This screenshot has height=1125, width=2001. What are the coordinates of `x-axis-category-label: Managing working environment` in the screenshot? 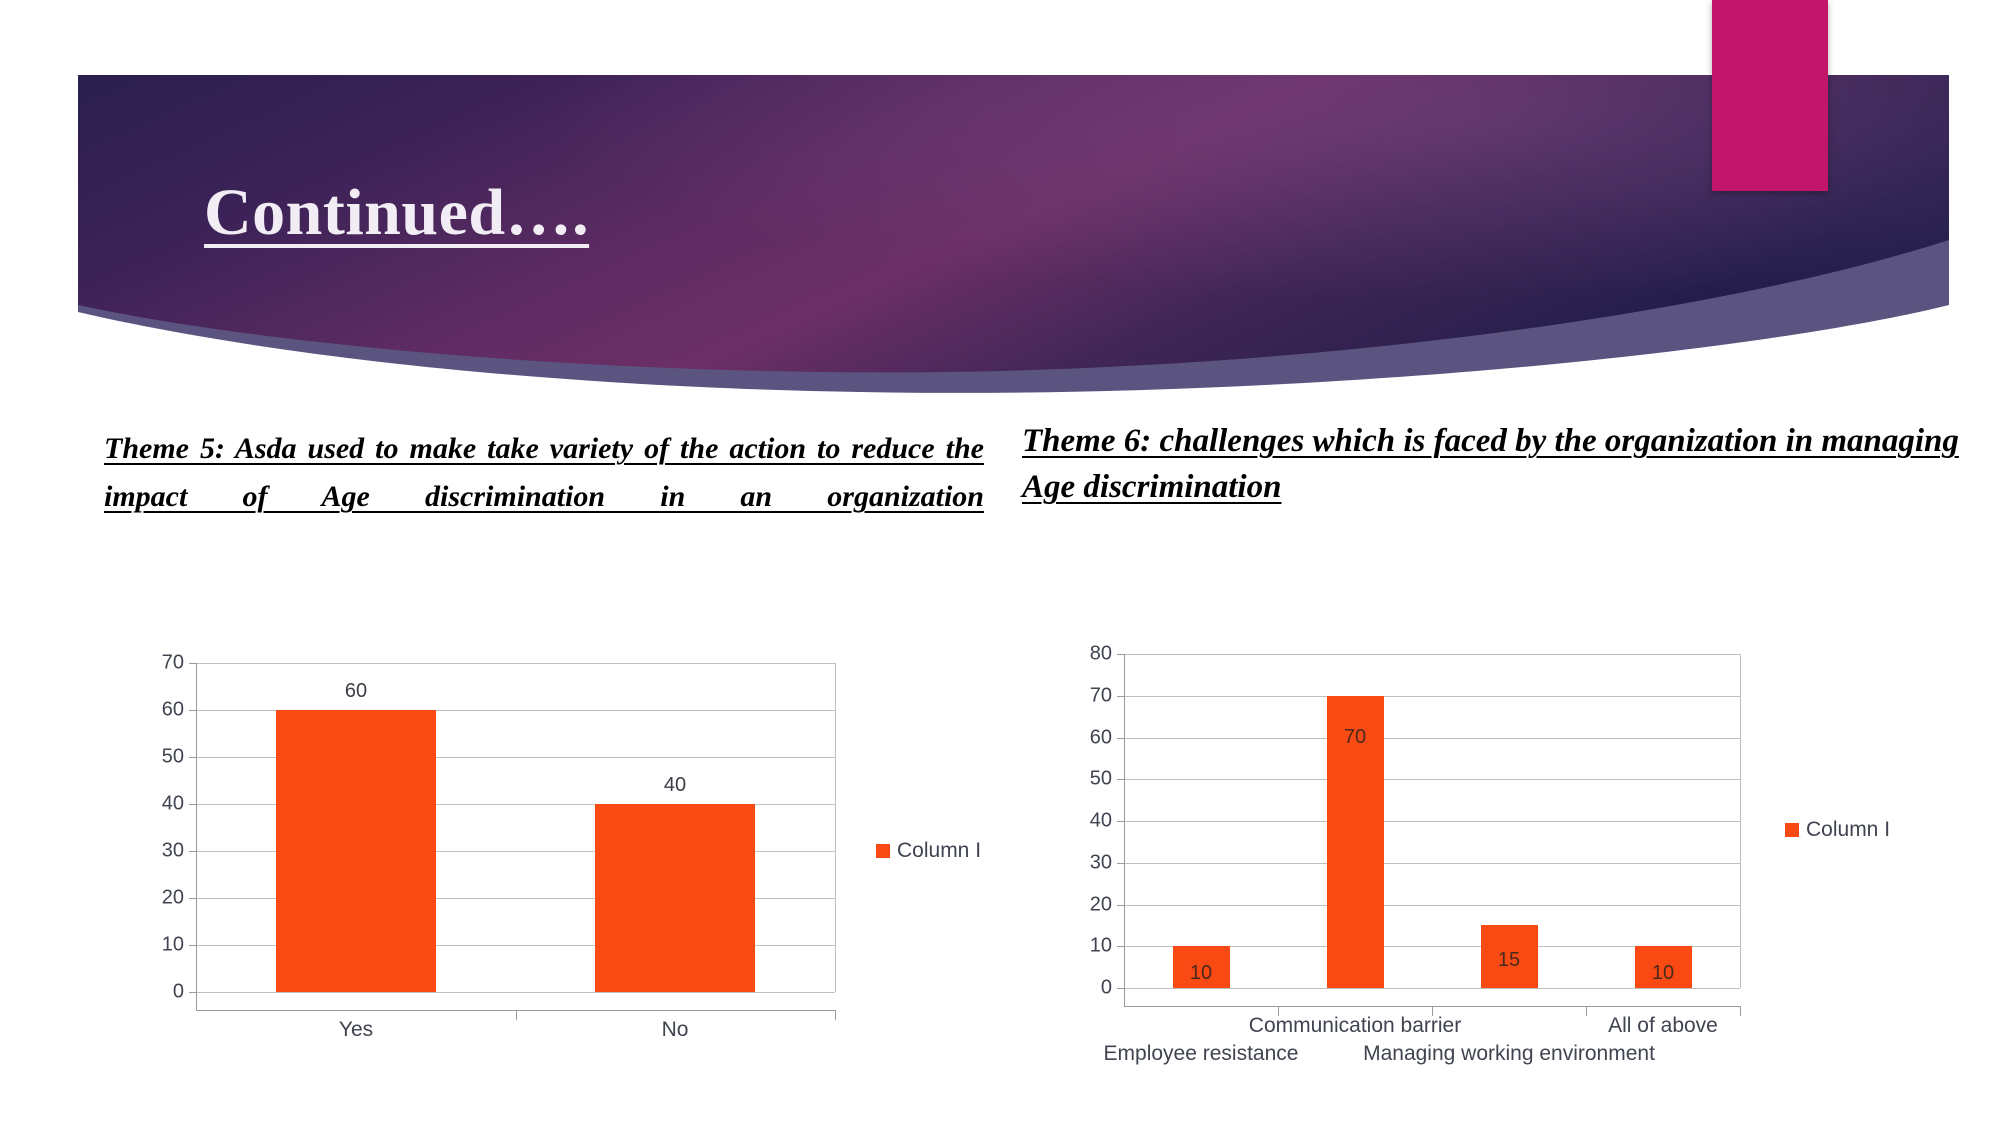 It's located at (1509, 1053).